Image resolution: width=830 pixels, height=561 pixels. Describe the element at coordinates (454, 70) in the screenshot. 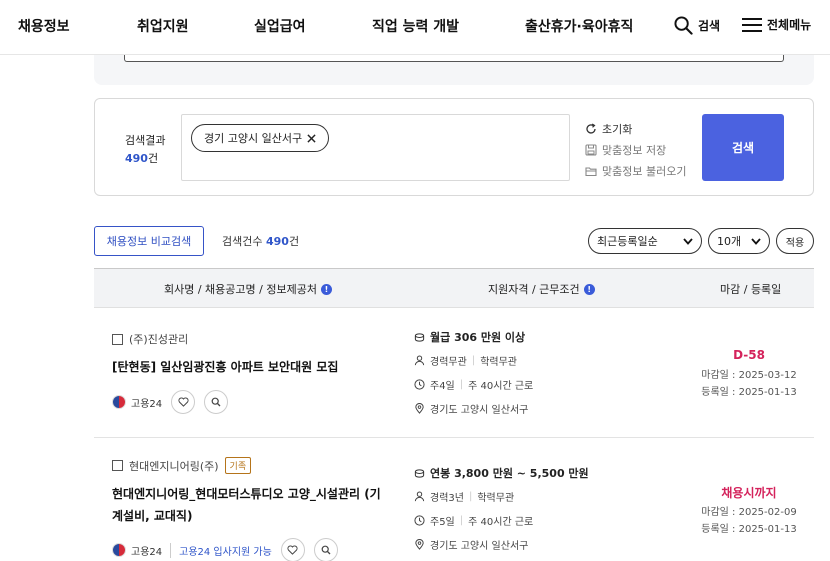

I see `search-conditions-panel` at that location.